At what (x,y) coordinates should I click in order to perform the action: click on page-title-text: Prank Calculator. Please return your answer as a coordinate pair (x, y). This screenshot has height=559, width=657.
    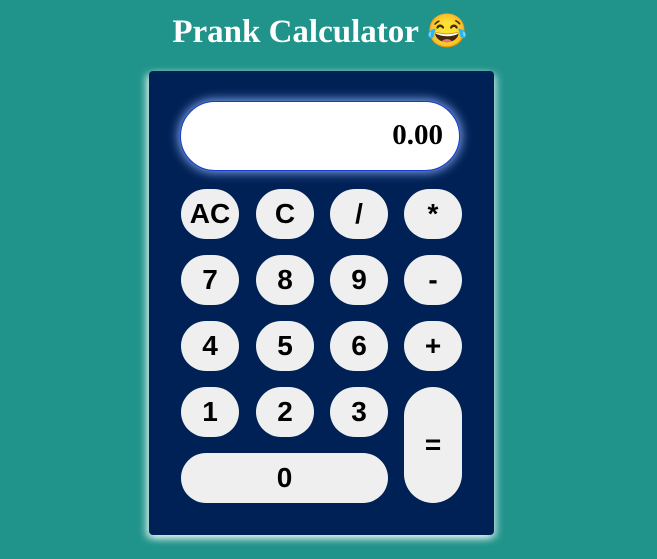
    Looking at the image, I should click on (295, 32).